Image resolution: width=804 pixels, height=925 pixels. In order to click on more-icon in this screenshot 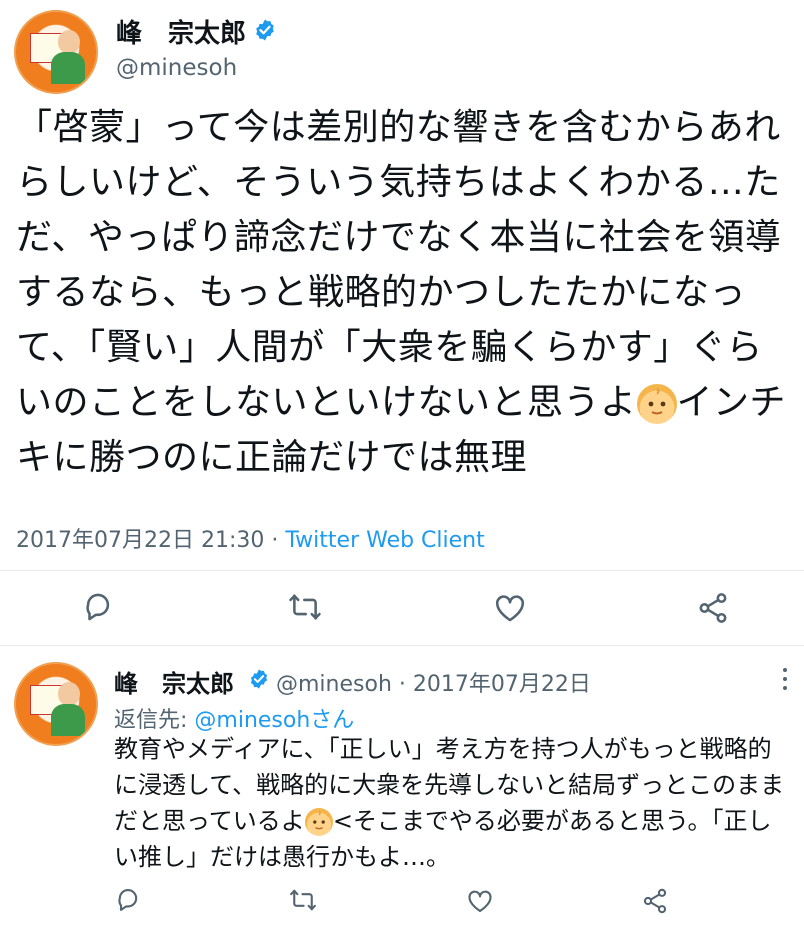, I will do `click(785, 679)`.